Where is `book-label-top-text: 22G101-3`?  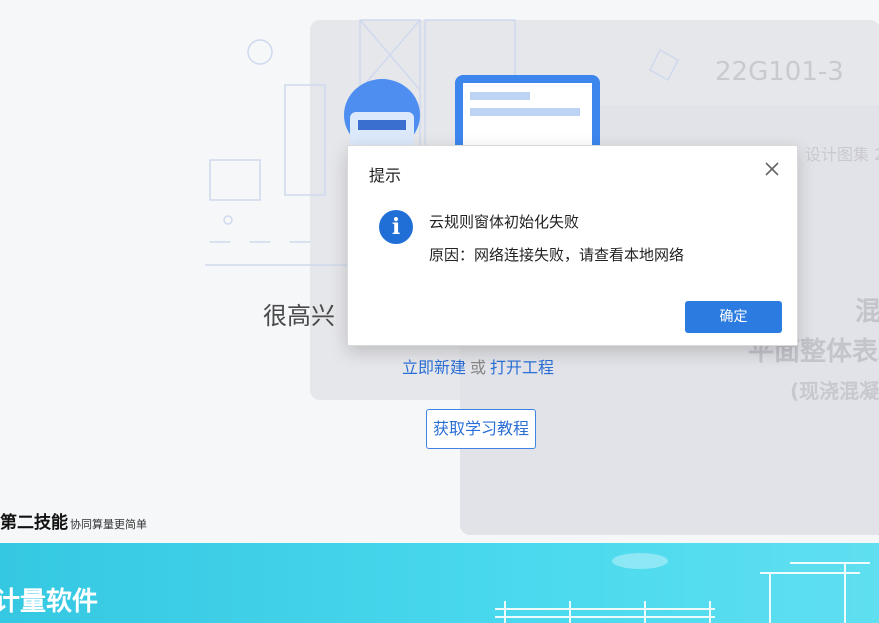
book-label-top-text: 22G101-3 is located at coordinates (779, 72).